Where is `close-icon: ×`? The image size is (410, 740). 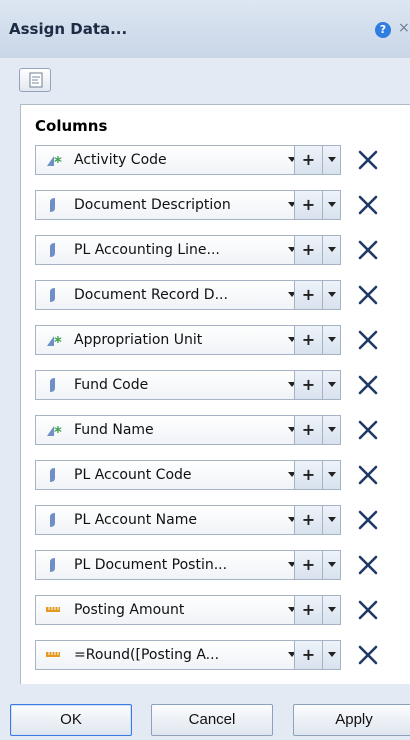 close-icon: × is located at coordinates (404, 28).